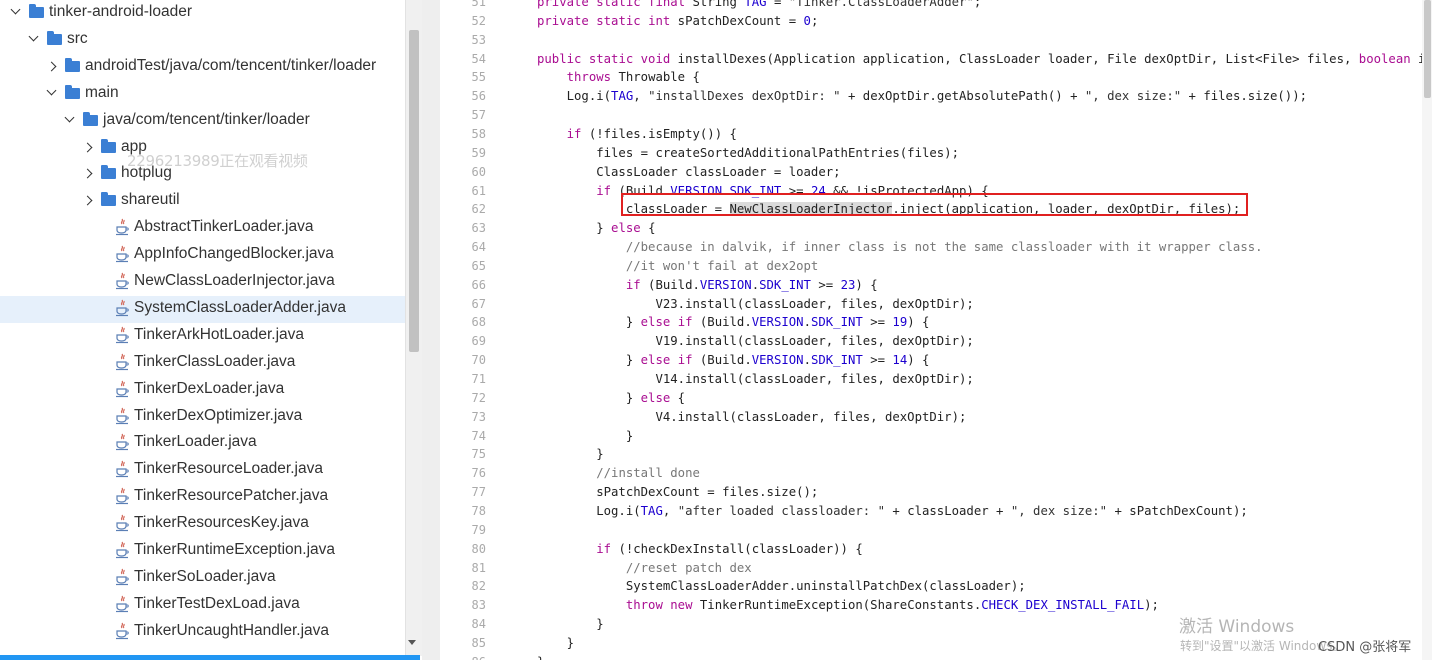 Image resolution: width=1432 pixels, height=660 pixels. I want to click on code-text: throws Throwable {, so click(633, 77).